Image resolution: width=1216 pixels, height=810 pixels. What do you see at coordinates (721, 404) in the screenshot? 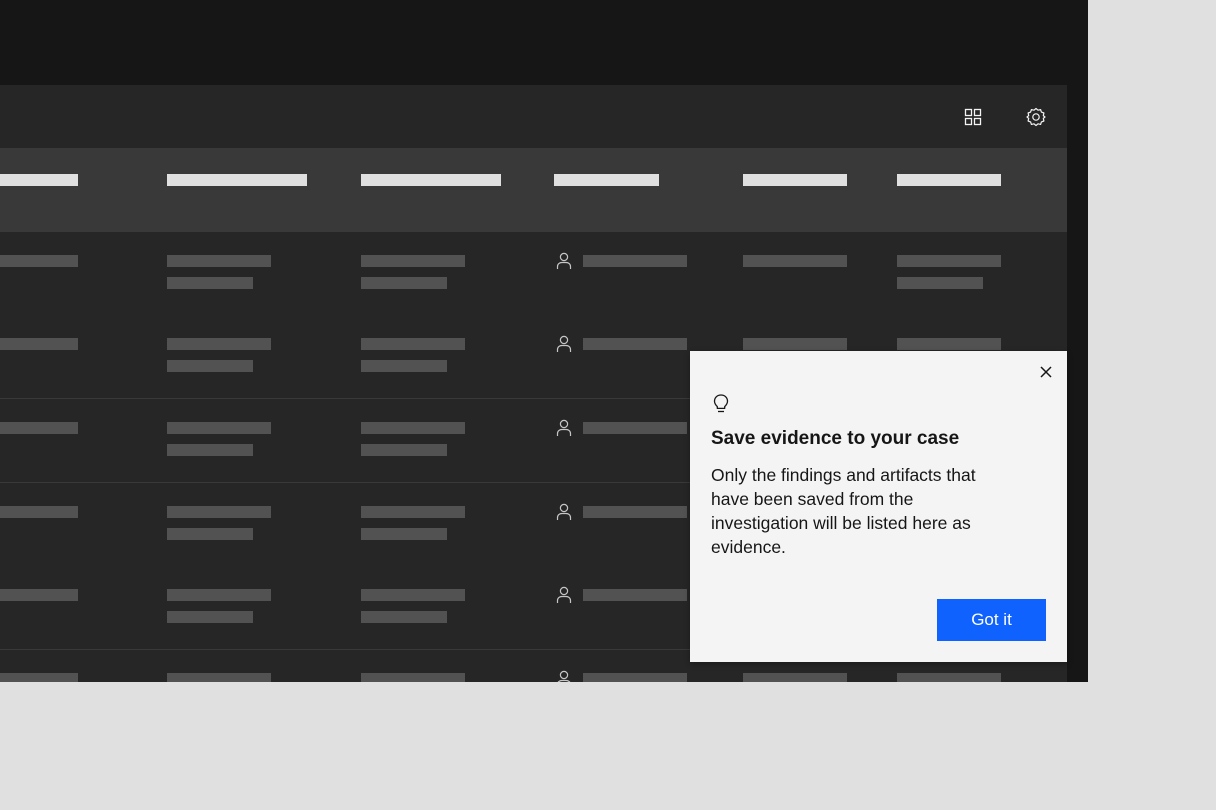
I see `lightbulb-icon` at bounding box center [721, 404].